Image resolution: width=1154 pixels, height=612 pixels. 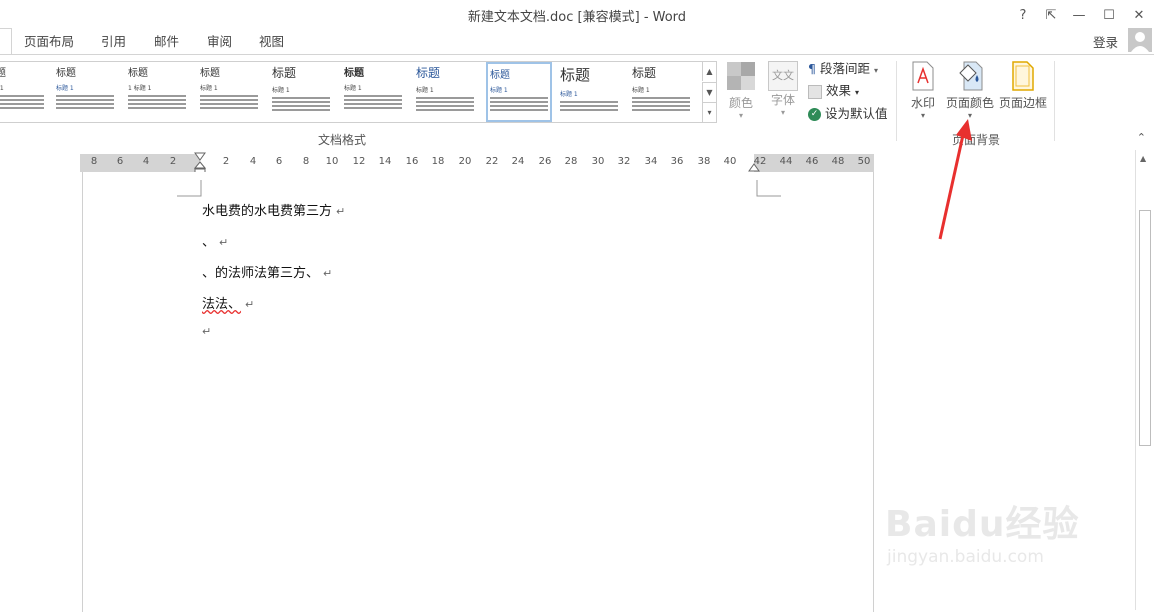 I want to click on page-borders-button: 页面边框, so click(x=1023, y=86).